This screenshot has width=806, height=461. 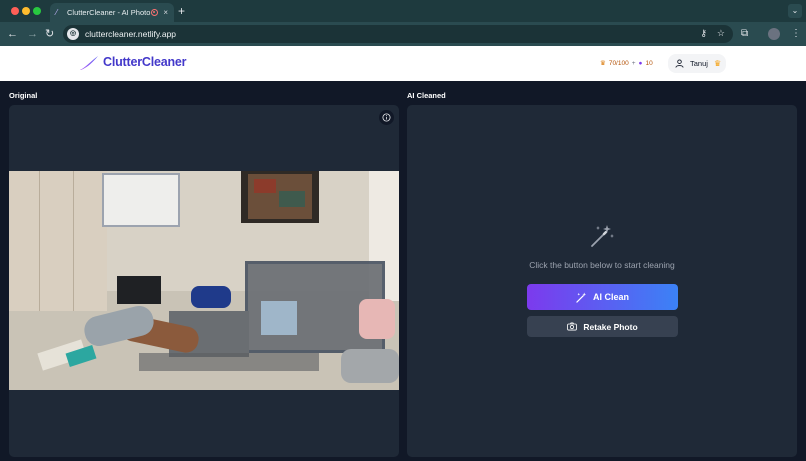 I want to click on credits-bonus: 10, so click(x=649, y=63).